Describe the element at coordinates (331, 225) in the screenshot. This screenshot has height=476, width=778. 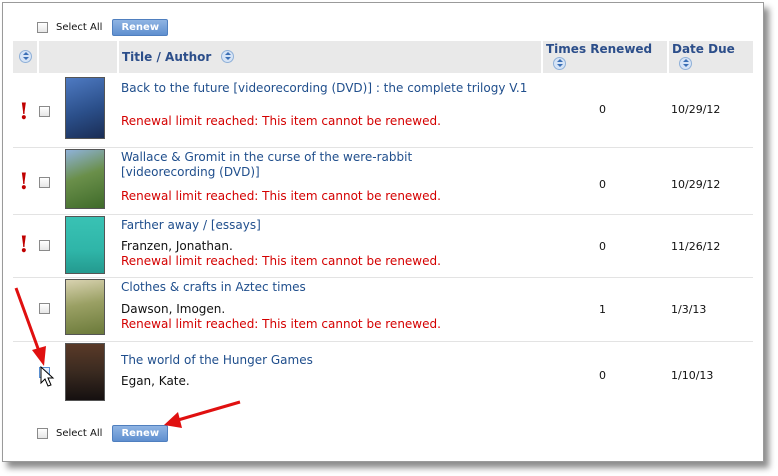
I see `item-title-link: Farther away / [essays]` at that location.